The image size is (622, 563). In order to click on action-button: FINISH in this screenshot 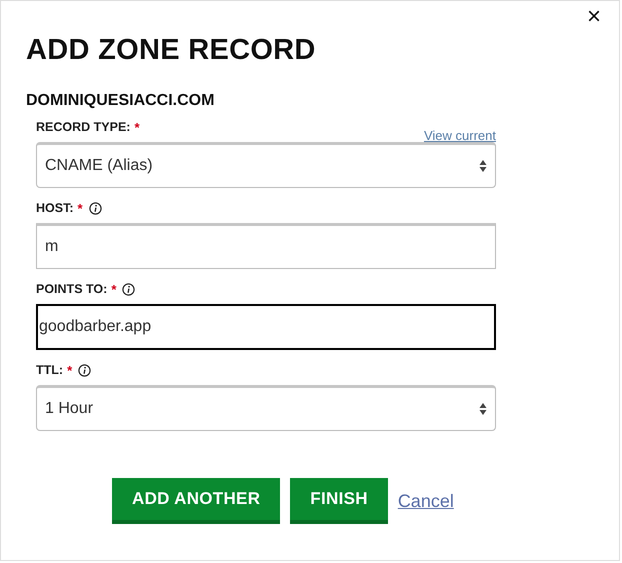, I will do `click(339, 501)`.